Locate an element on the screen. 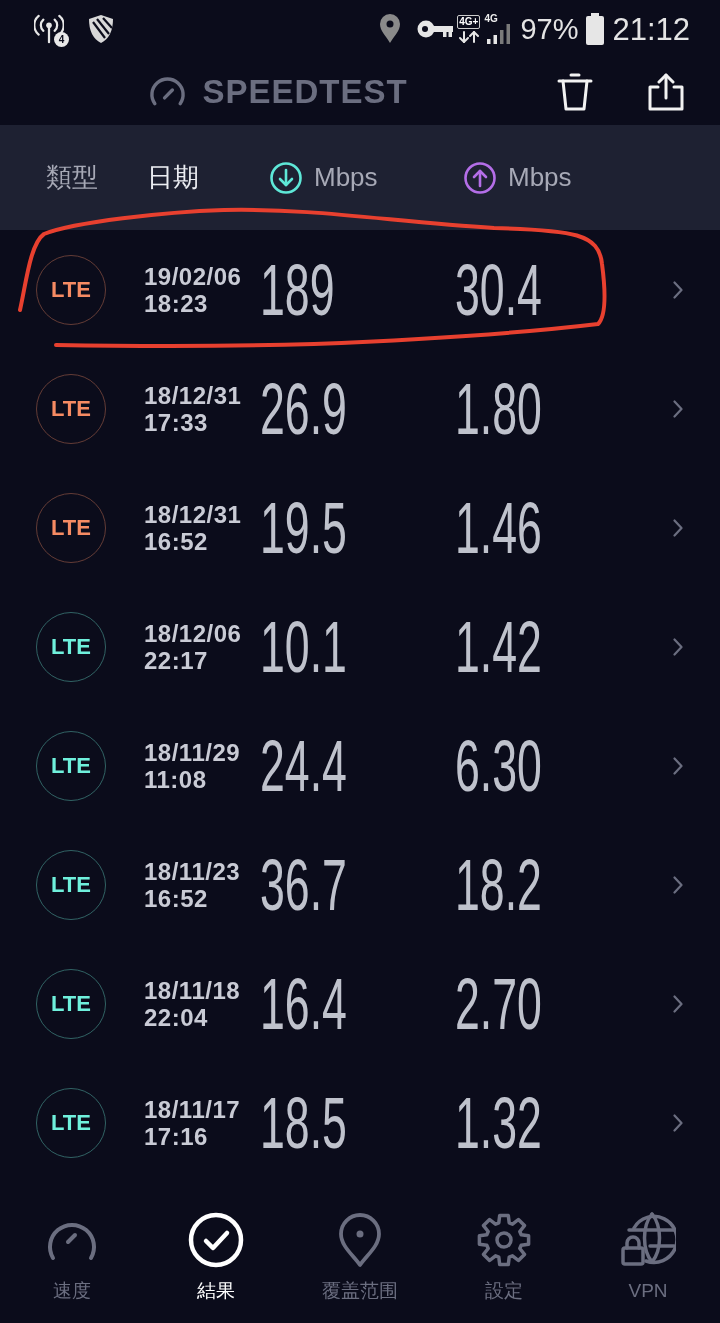 Image resolution: width=720 pixels, height=1323 pixels. nav-tab: 設定 is located at coordinates (504, 1267).